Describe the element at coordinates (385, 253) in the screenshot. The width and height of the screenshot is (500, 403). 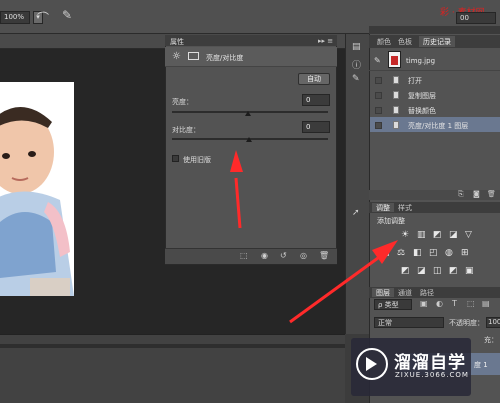
I see `hue-saturation-icon: ▦` at that location.